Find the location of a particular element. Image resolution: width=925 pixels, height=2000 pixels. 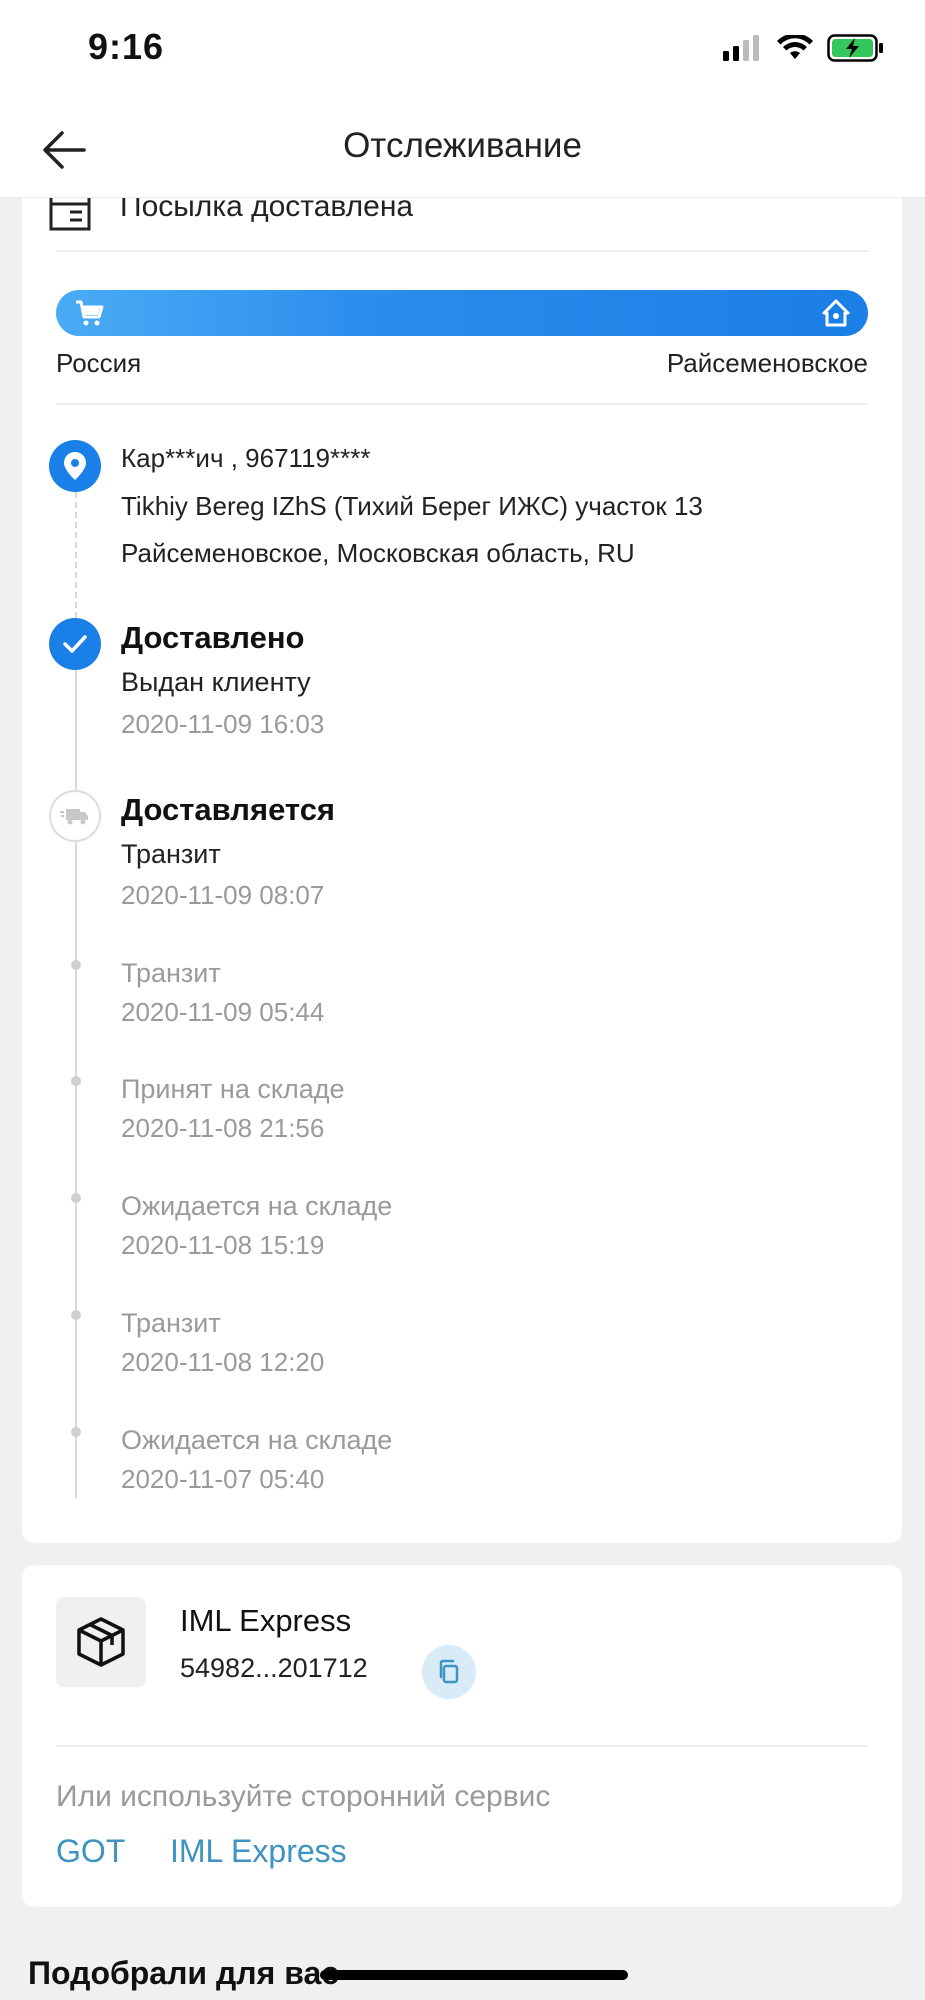

route-progress-bar is located at coordinates (462, 313).